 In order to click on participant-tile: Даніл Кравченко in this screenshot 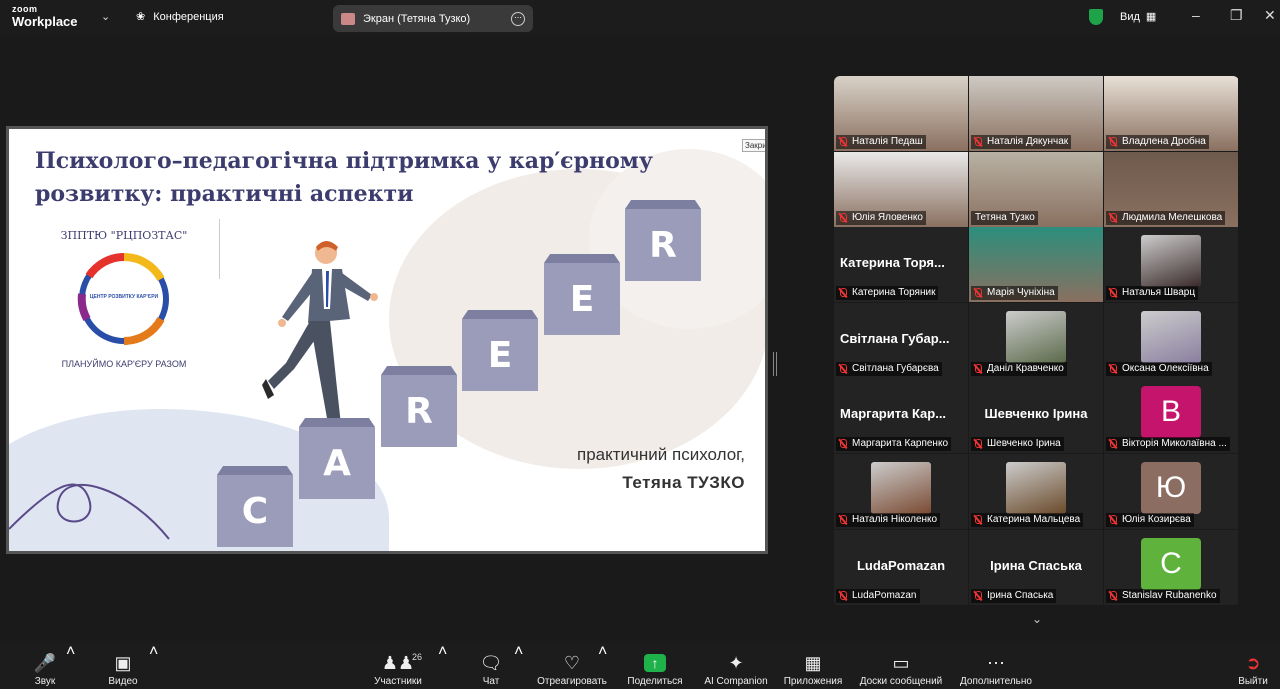, I will do `click(1036, 340)`.